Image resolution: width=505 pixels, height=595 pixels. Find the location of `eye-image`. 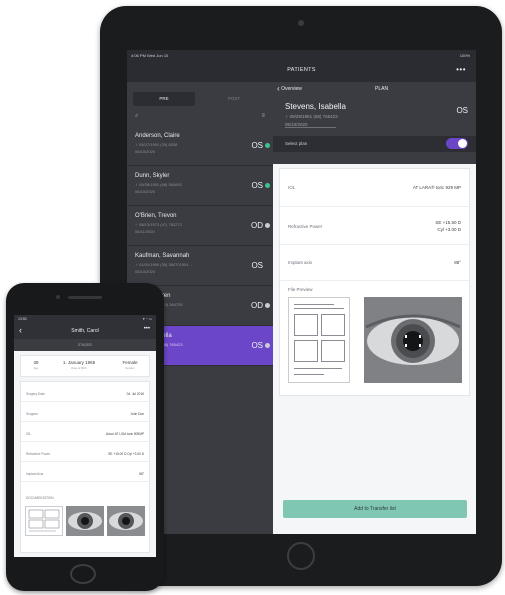

eye-image is located at coordinates (413, 340).